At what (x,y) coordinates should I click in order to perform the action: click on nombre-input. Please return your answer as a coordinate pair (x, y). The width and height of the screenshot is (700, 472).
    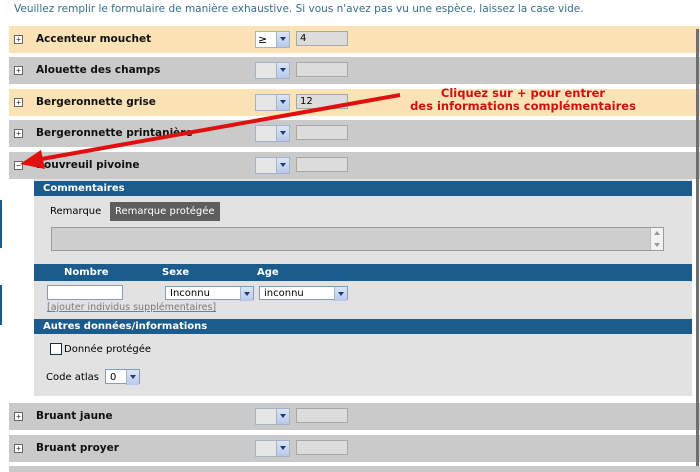
    Looking at the image, I should click on (85, 292).